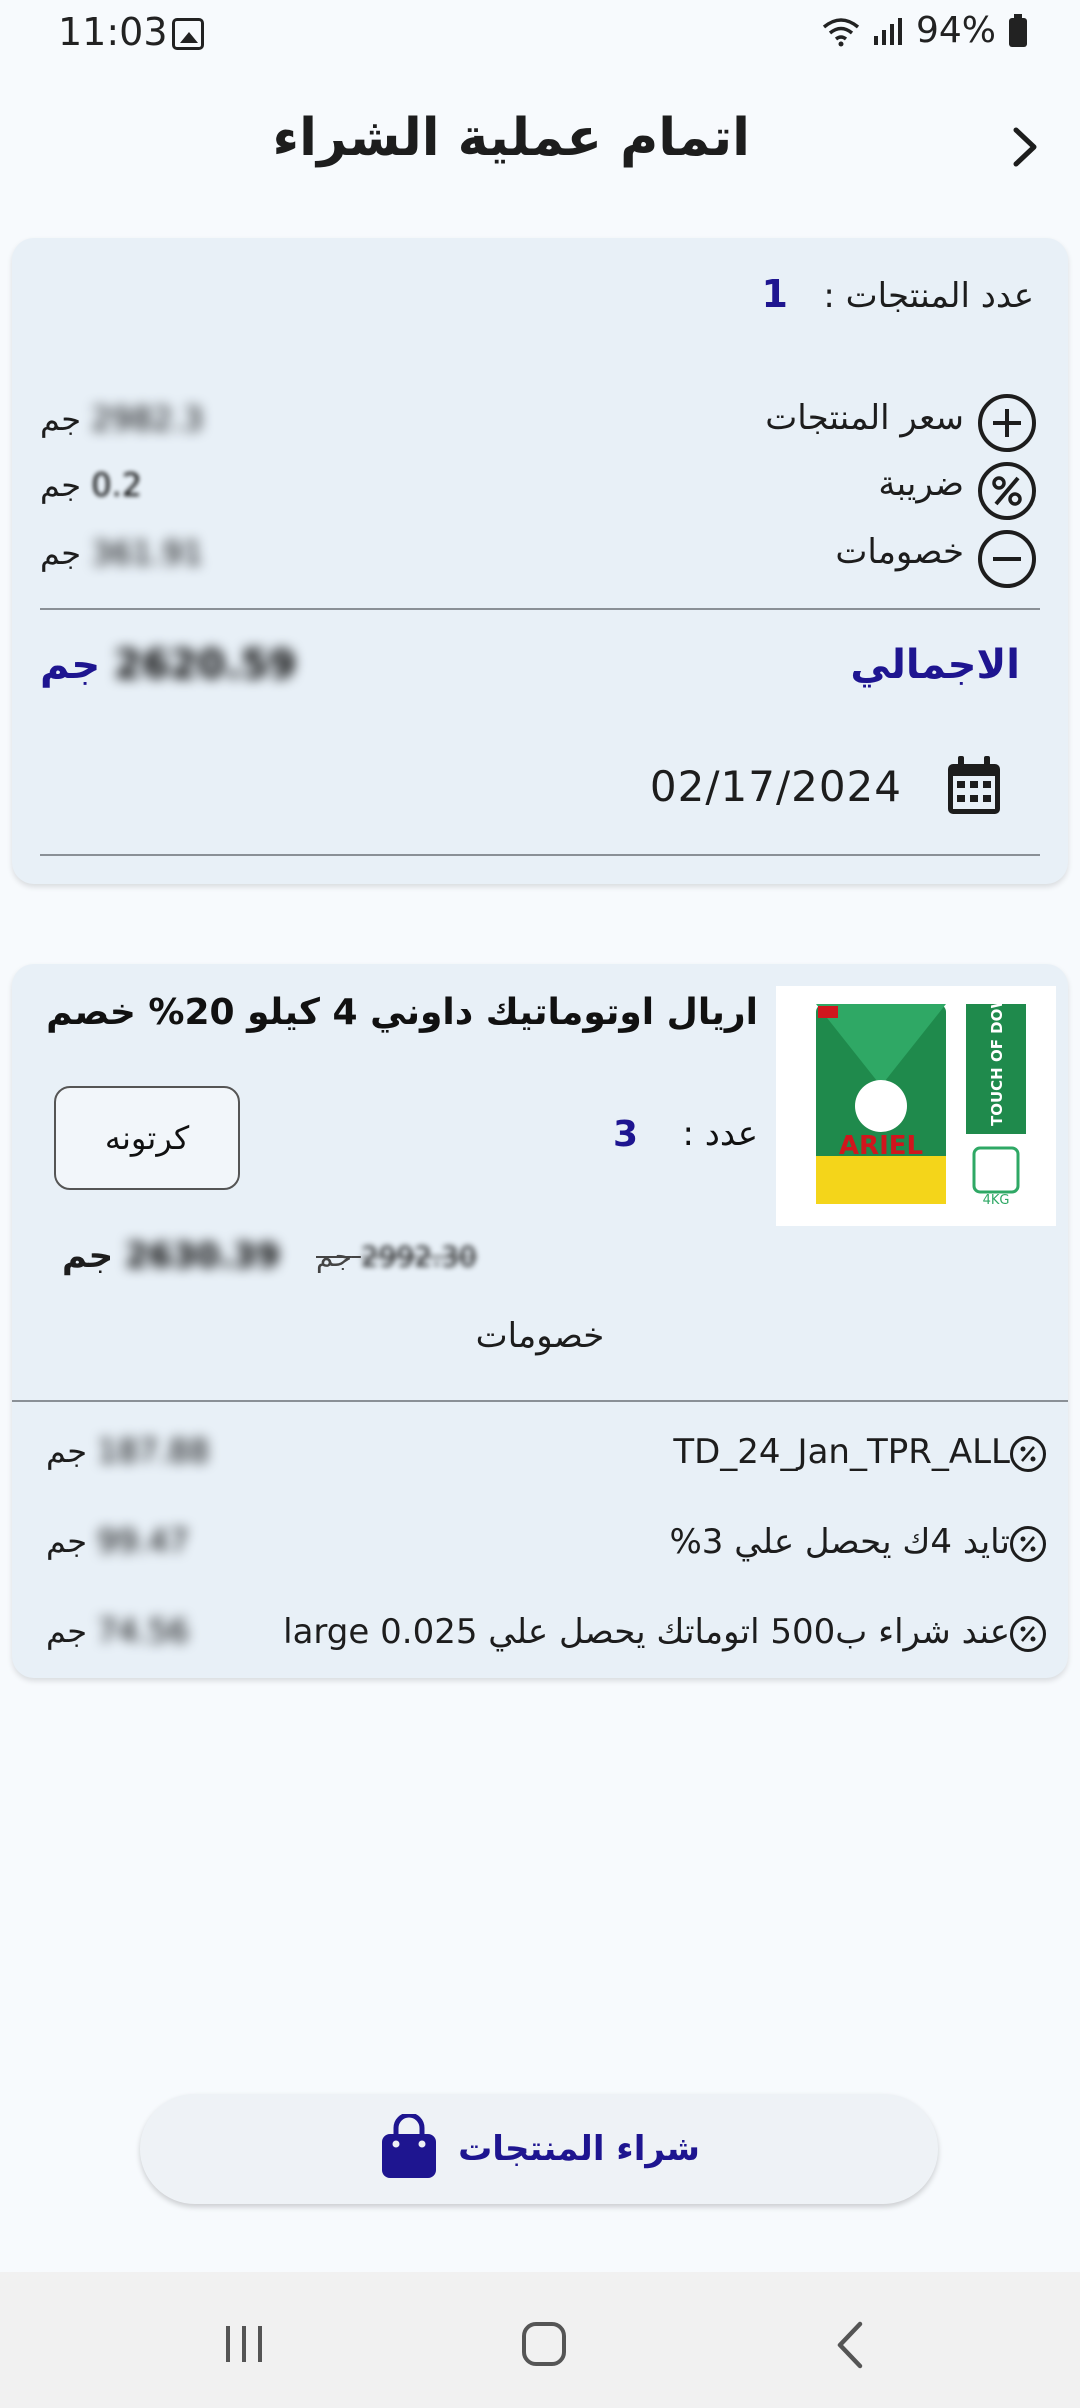 This screenshot has width=1080, height=2408. What do you see at coordinates (841, 31) in the screenshot?
I see `wifi-icon` at bounding box center [841, 31].